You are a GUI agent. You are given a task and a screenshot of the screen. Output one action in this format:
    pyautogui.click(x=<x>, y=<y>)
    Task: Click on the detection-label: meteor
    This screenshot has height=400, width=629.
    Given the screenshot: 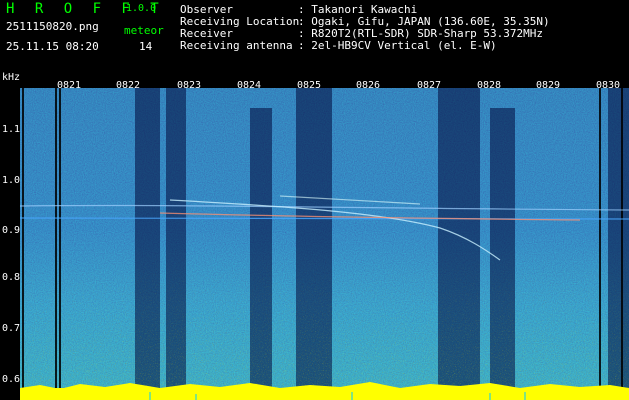 What is the action you would take?
    pyautogui.click(x=144, y=30)
    